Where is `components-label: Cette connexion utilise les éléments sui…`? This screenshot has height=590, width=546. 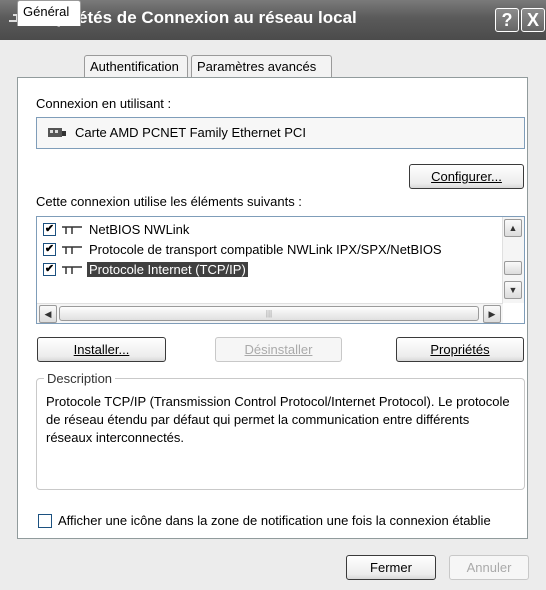
components-label: Cette connexion utilise les éléments sui… is located at coordinates (169, 201).